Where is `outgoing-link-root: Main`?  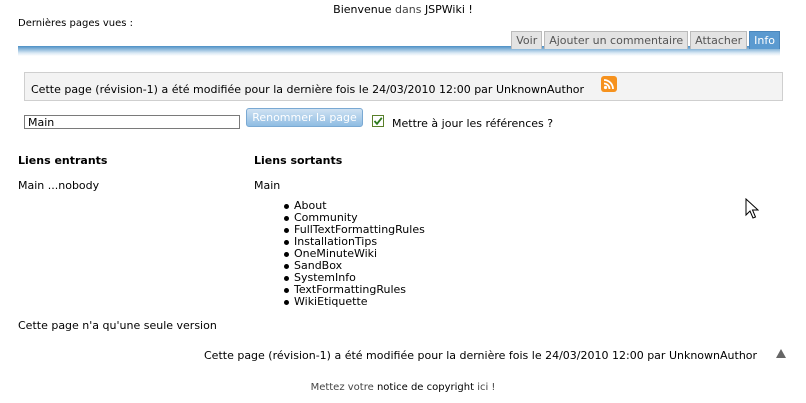 outgoing-link-root: Main is located at coordinates (267, 185).